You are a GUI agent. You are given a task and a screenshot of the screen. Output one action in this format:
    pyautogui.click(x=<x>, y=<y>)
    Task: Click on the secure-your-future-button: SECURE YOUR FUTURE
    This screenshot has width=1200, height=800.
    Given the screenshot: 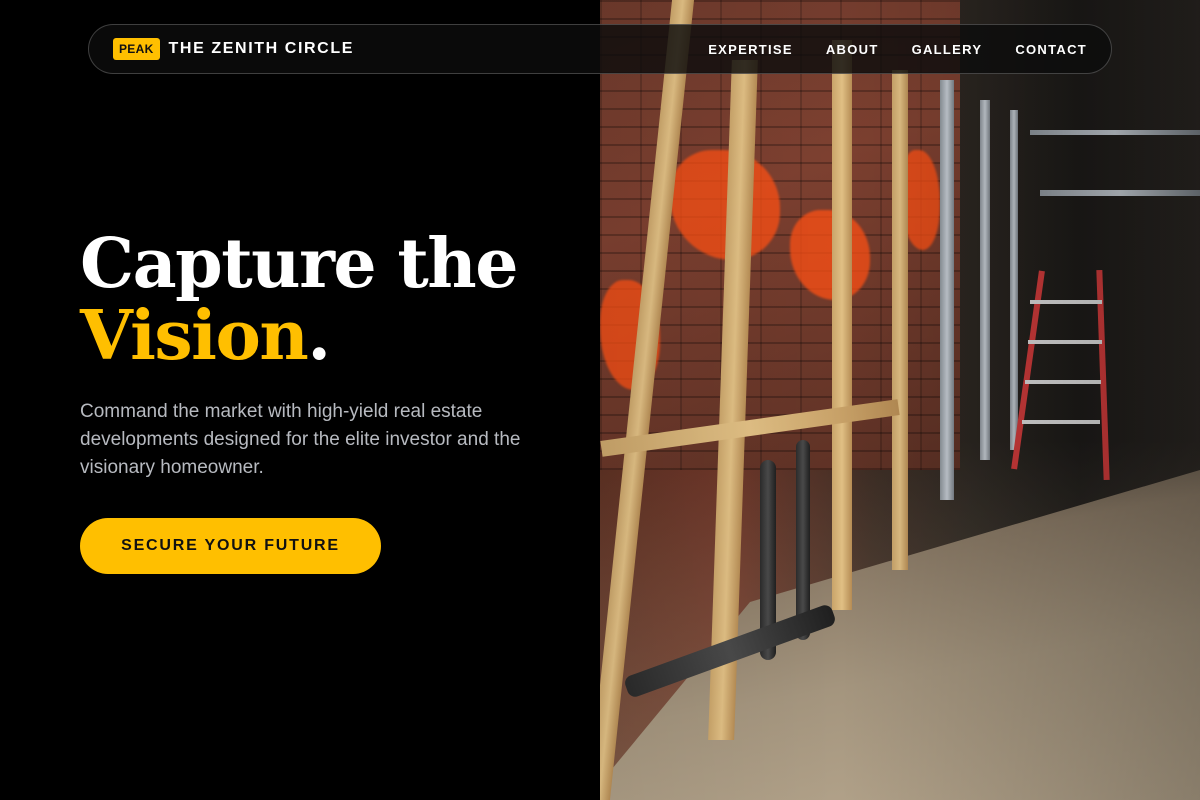 What is the action you would take?
    pyautogui.click(x=230, y=546)
    